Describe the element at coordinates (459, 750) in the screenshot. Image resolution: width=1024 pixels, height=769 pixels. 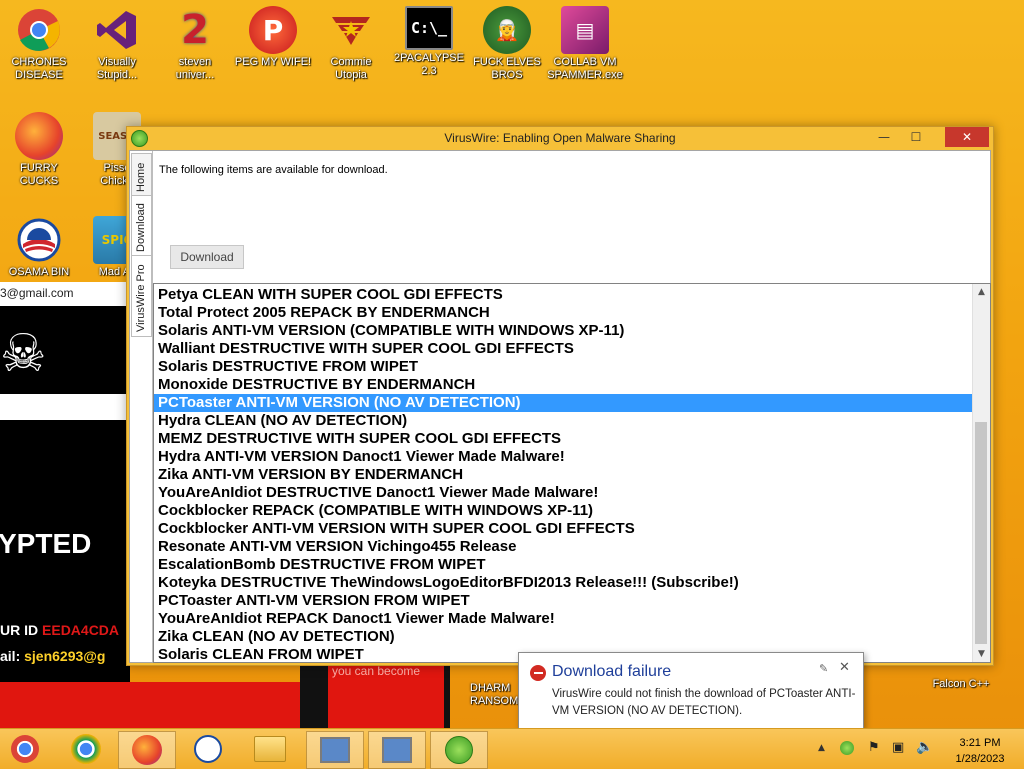
I see `taskbar-viruswire` at that location.